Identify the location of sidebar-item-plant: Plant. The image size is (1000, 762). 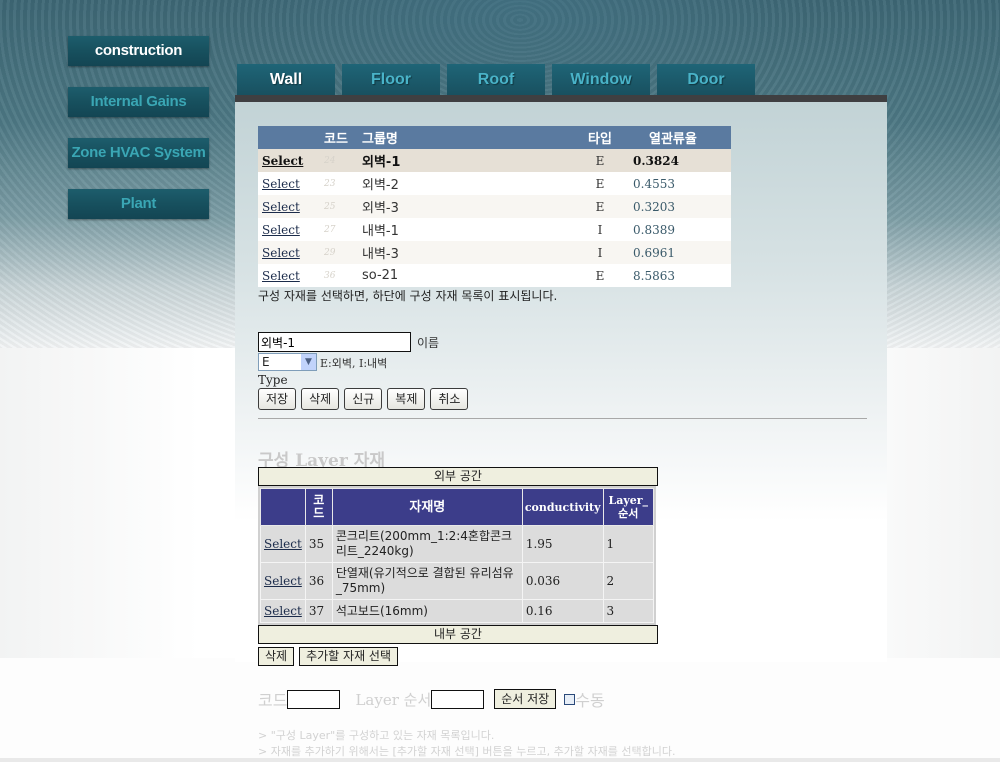
(138, 204).